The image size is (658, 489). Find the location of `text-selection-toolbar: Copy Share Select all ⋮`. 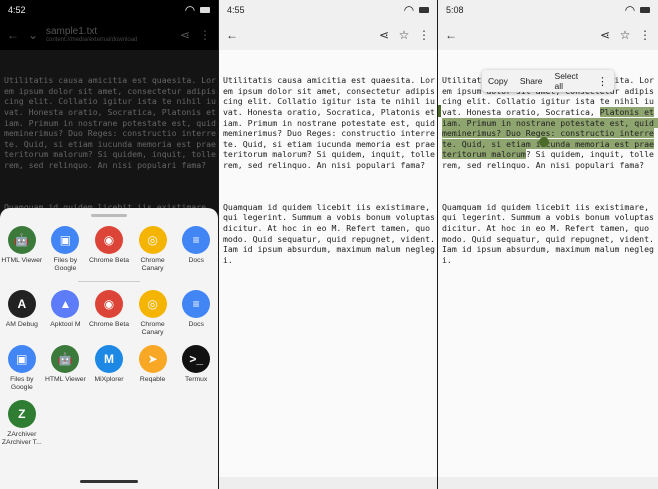

text-selection-toolbar: Copy Share Select all ⋮ is located at coordinates (548, 81).